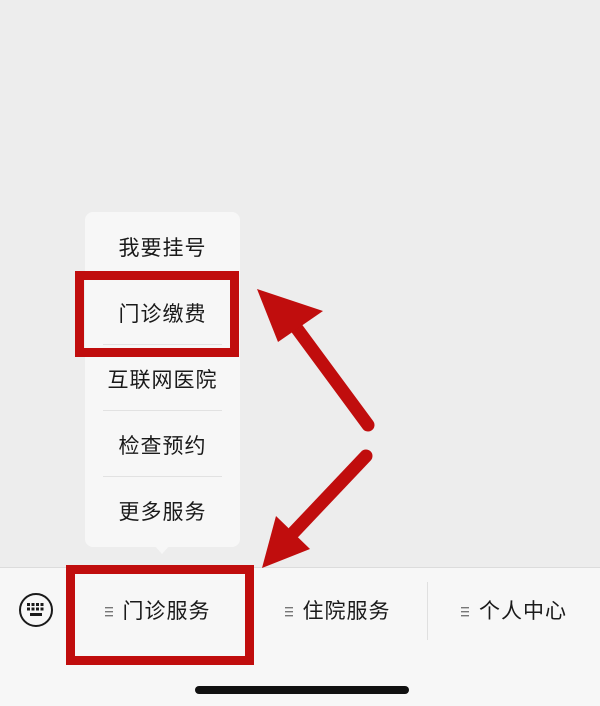 The image size is (600, 706). What do you see at coordinates (36, 610) in the screenshot?
I see `keyboard-icon` at bounding box center [36, 610].